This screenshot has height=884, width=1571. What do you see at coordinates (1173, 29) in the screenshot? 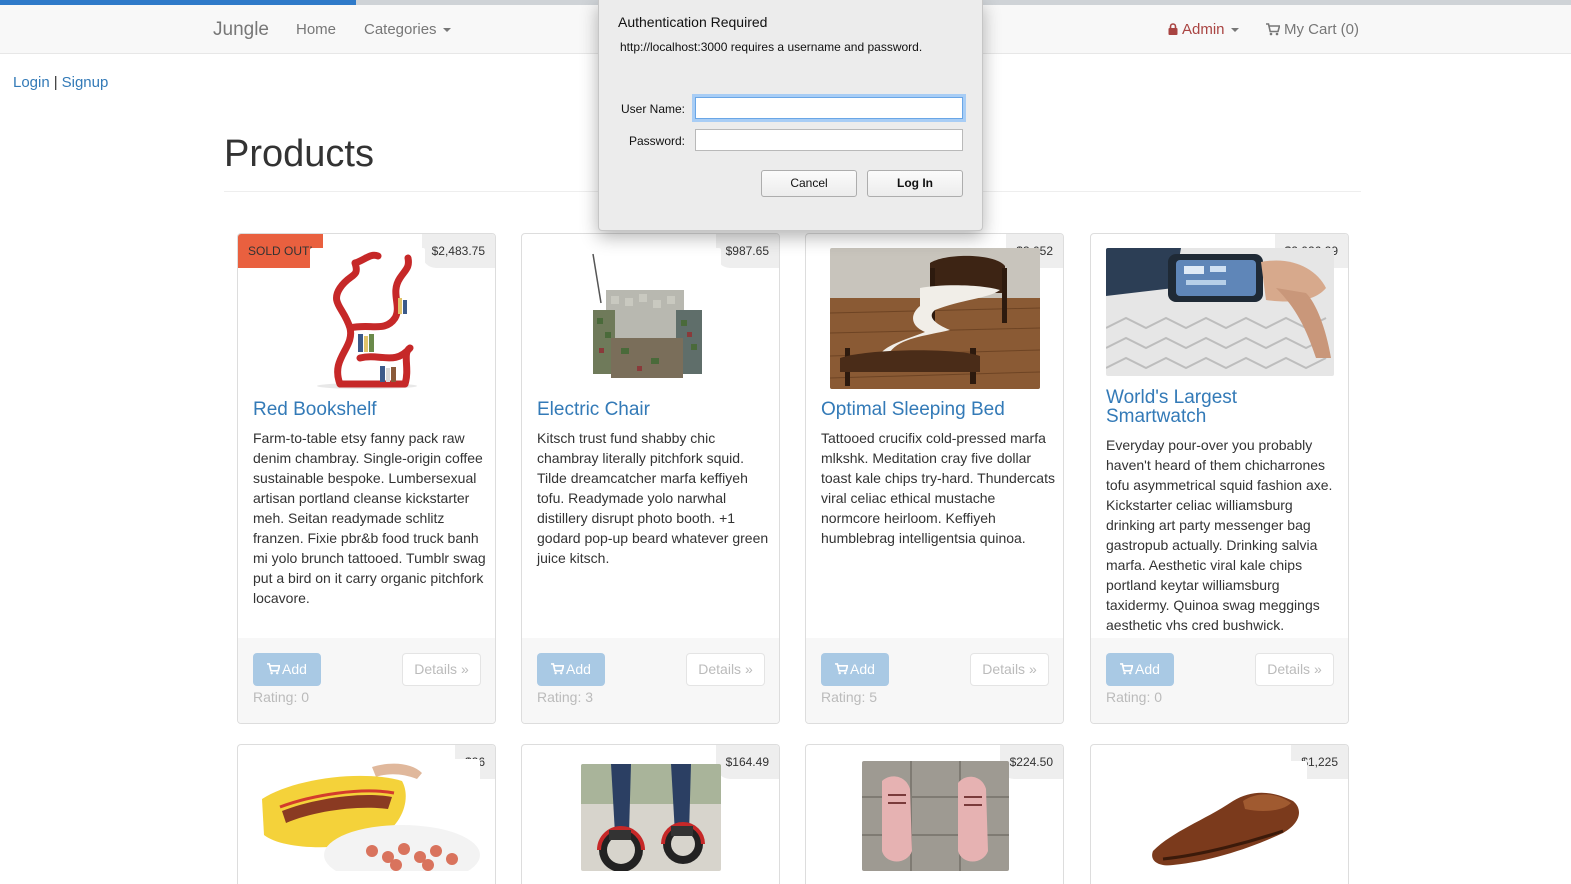
I see `lock-icon` at bounding box center [1173, 29].